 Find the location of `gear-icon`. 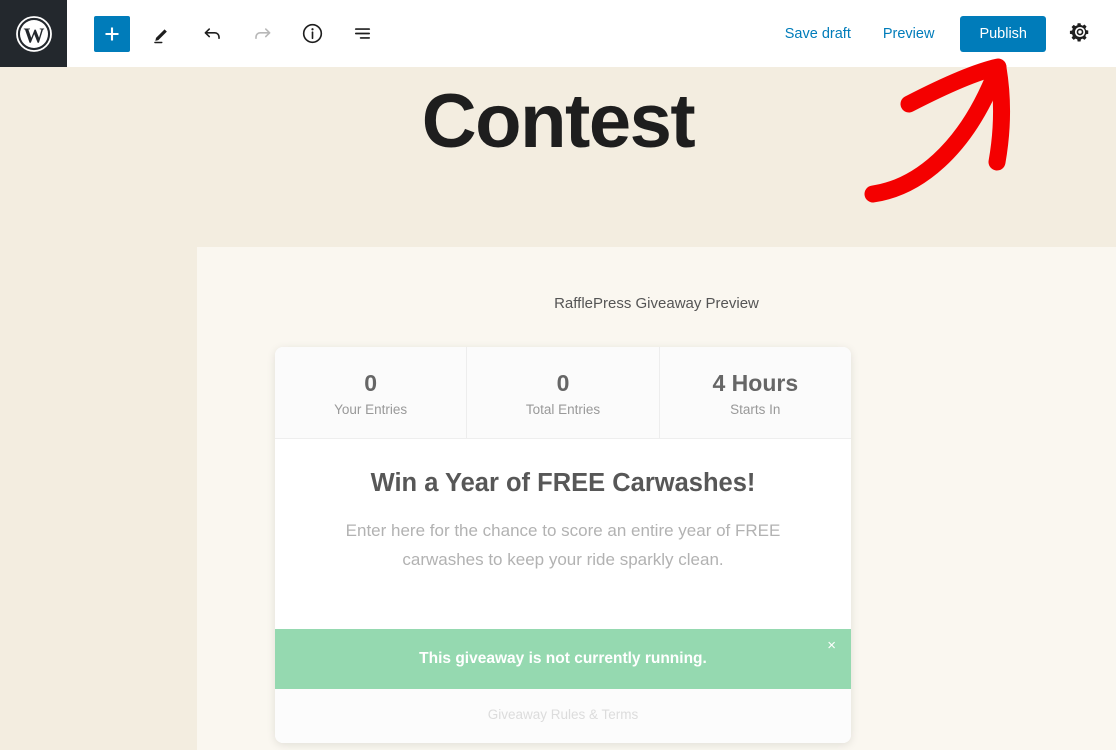

gear-icon is located at coordinates (1080, 33).